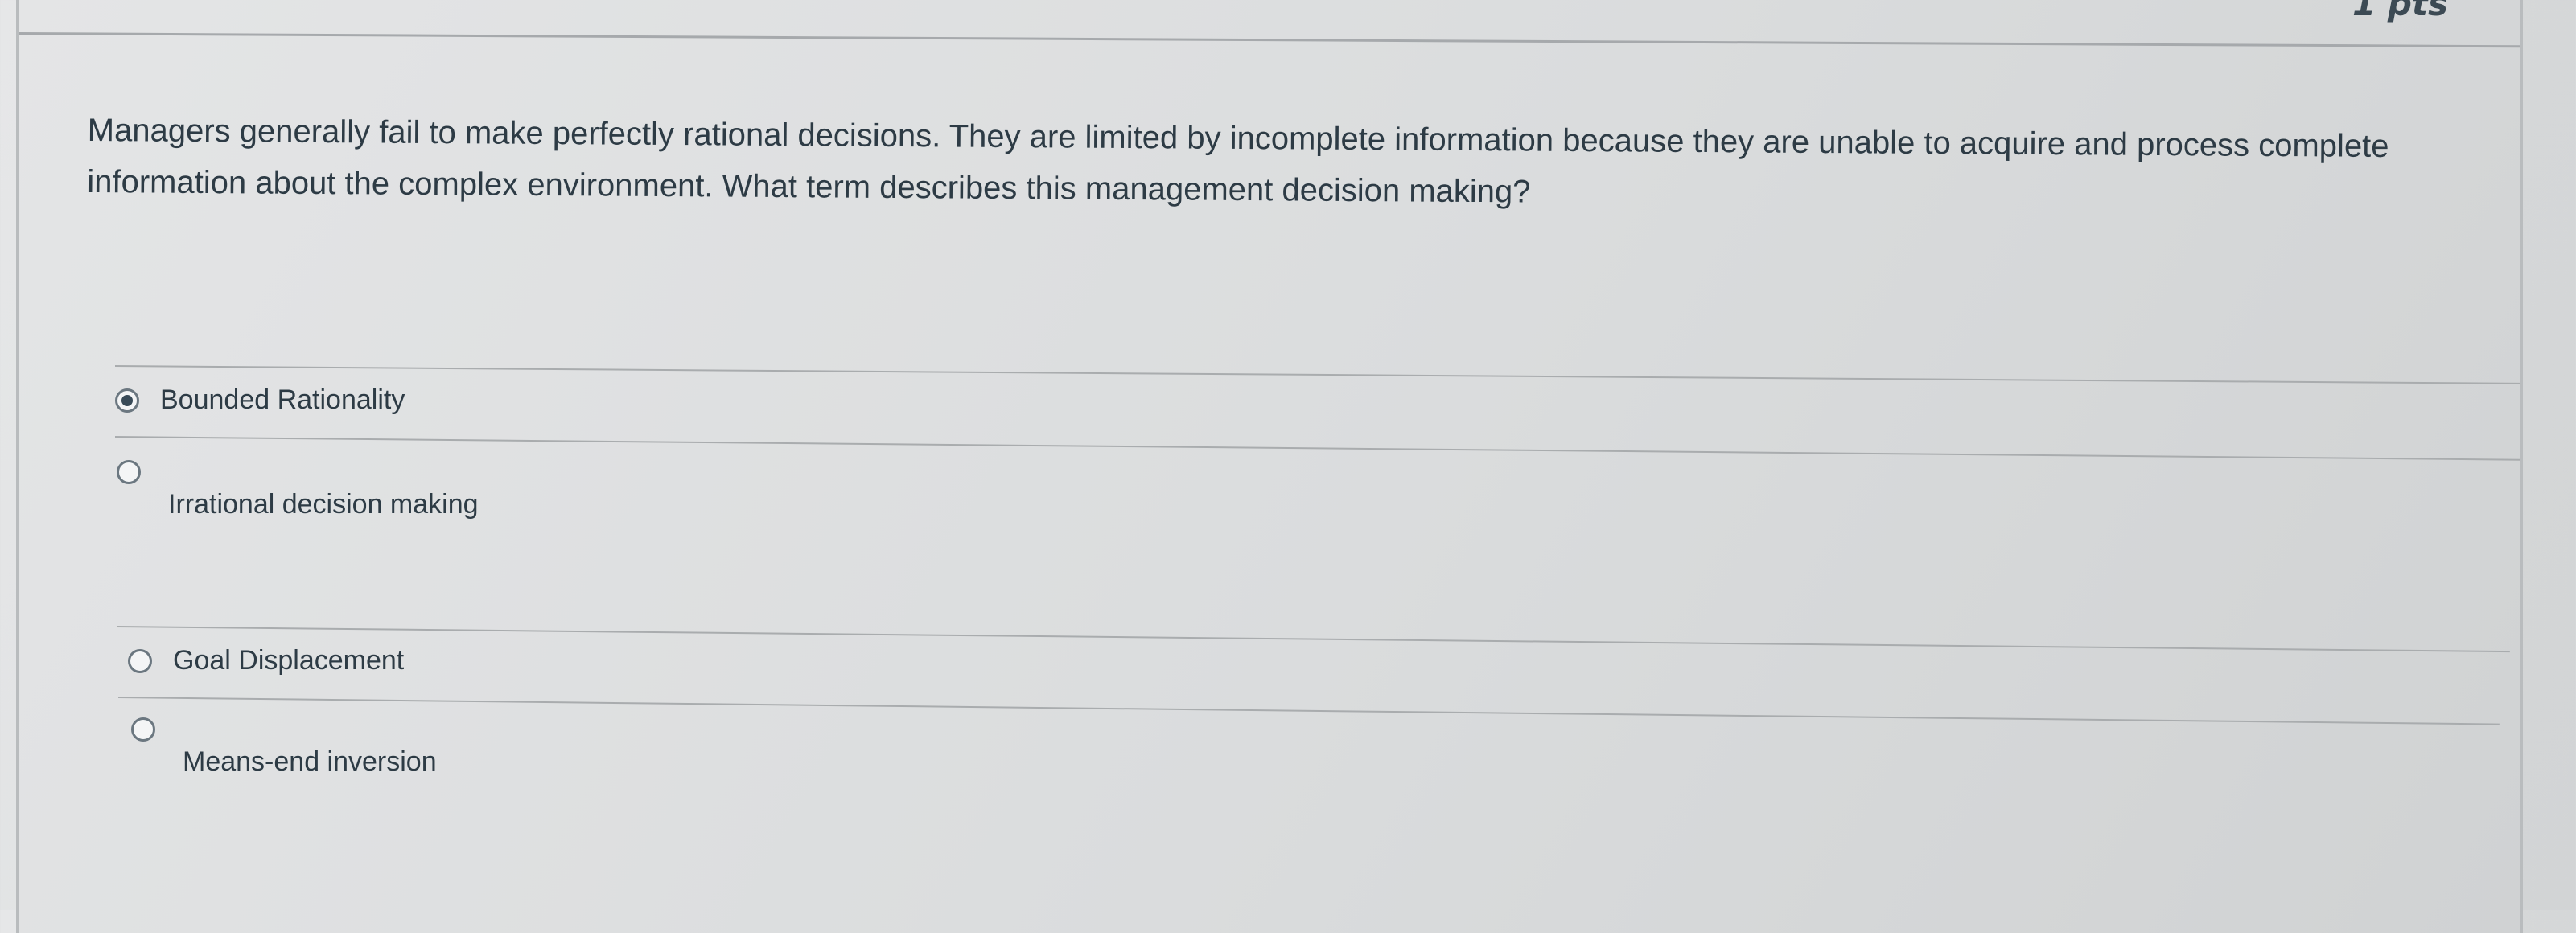 The height and width of the screenshot is (933, 2576). Describe the element at coordinates (282, 399) in the screenshot. I see `answer-label: Bounded Rationality` at that location.